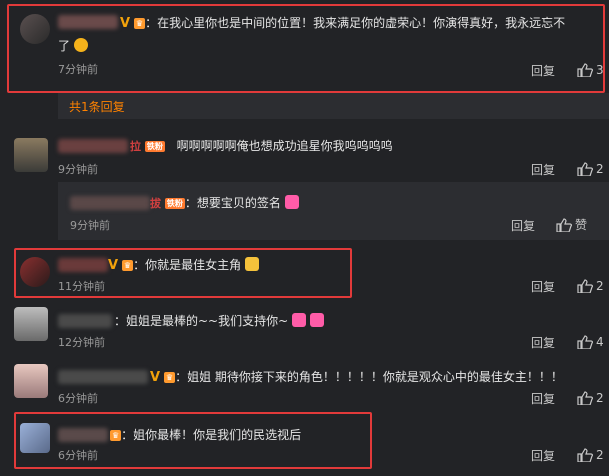 The width and height of the screenshot is (609, 476). I want to click on comment-text-cont: 了, so click(64, 46).